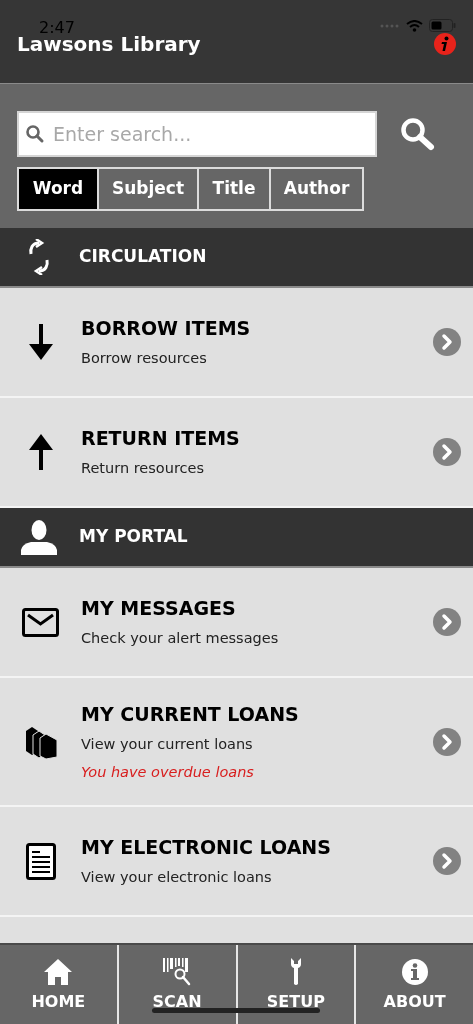 Image resolution: width=473 pixels, height=1024 pixels. Describe the element at coordinates (109, 44) in the screenshot. I see `app-title: Lawsons Library` at that location.